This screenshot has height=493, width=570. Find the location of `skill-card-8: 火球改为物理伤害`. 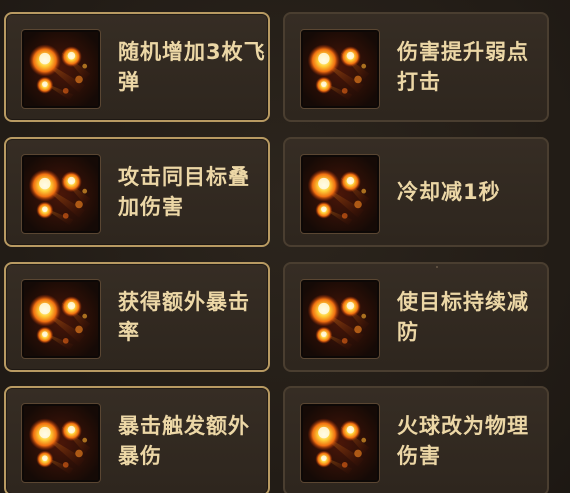

skill-card-8: 火球改为物理伤害 is located at coordinates (416, 439).